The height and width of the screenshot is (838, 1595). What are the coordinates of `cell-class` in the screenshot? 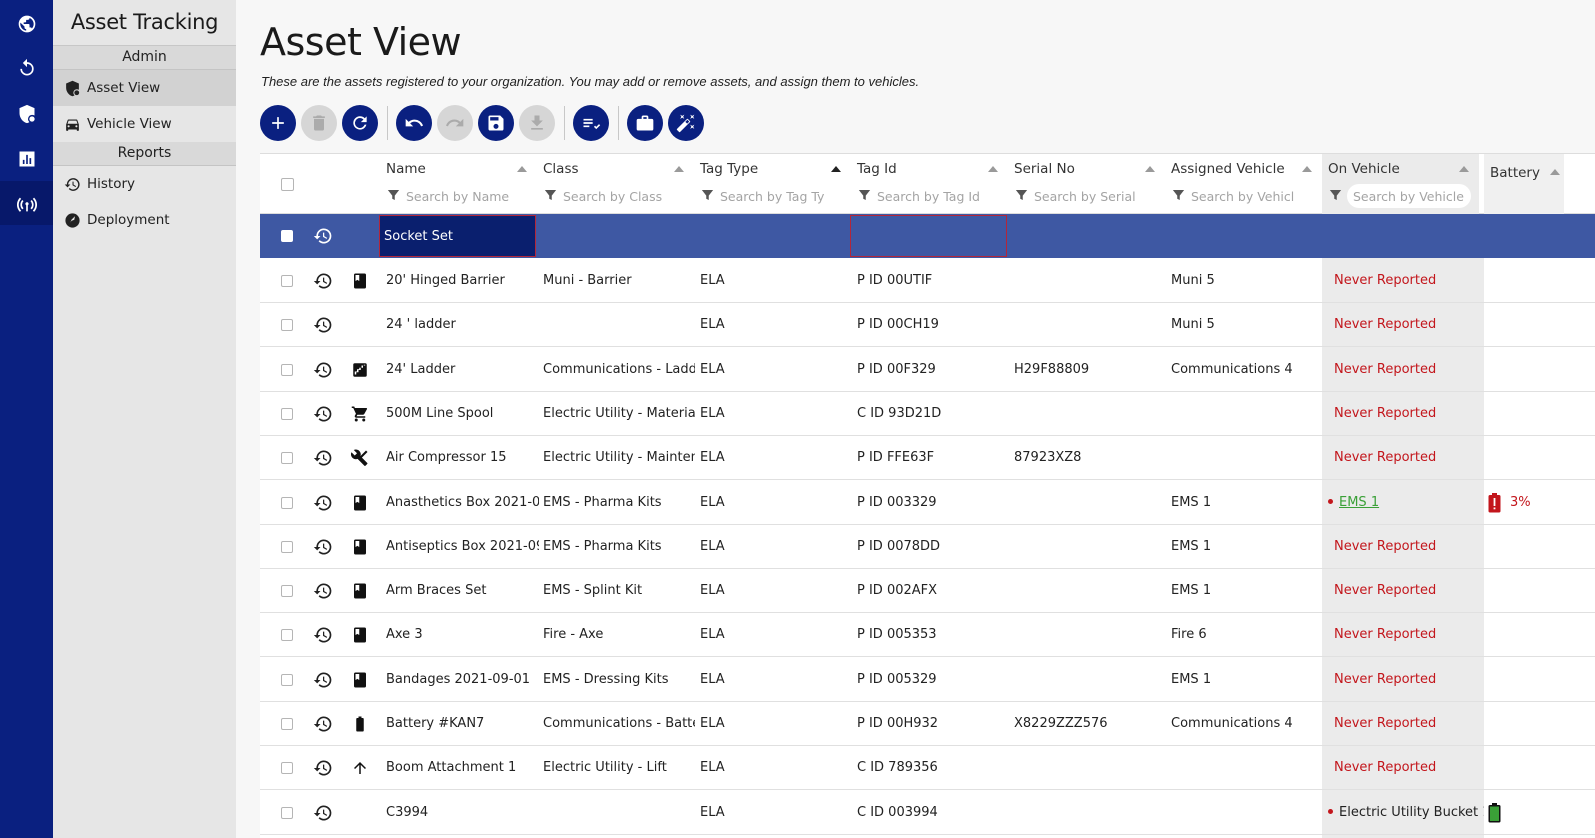 It's located at (619, 813).